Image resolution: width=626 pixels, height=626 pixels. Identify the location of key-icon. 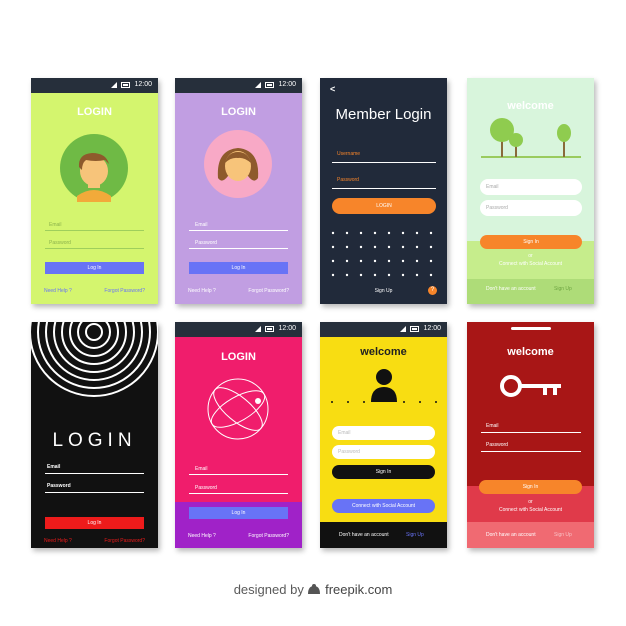
(530, 386).